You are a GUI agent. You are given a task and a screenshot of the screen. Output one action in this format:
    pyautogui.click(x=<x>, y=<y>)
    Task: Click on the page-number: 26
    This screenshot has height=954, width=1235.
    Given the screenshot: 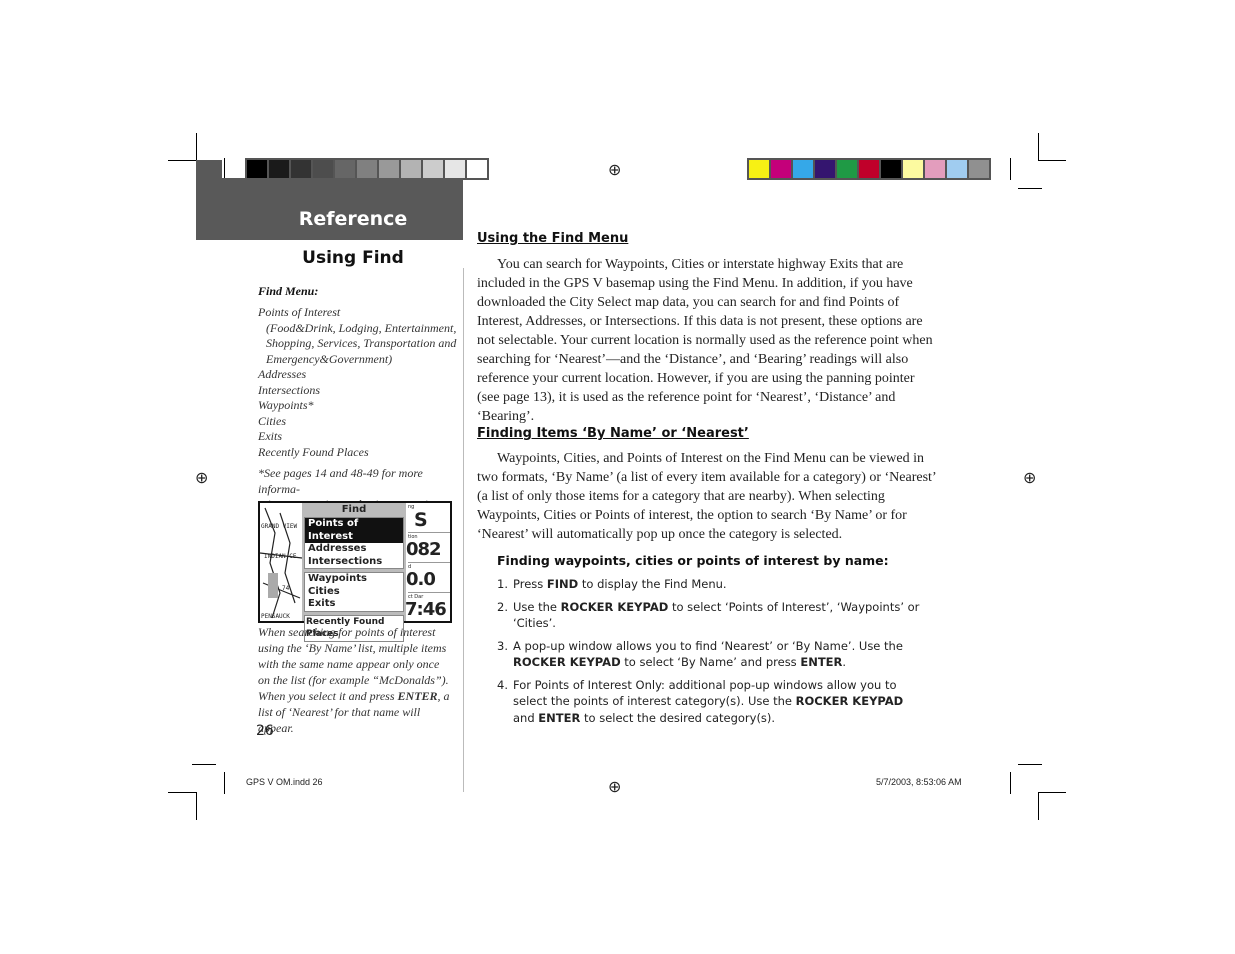 What is the action you would take?
    pyautogui.click(x=265, y=731)
    